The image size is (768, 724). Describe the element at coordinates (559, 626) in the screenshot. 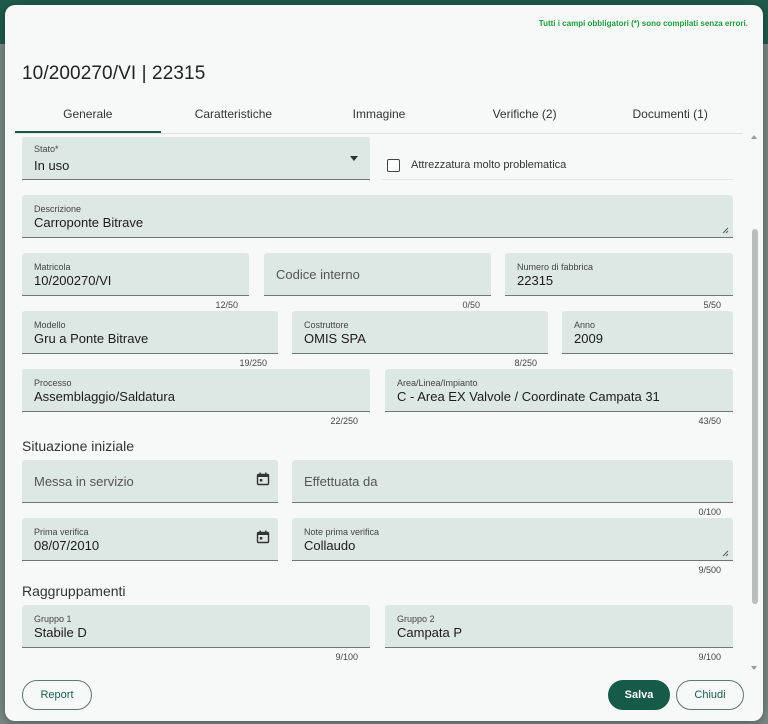

I see `gruppo2-field: Gruppo 2 Campata P` at that location.